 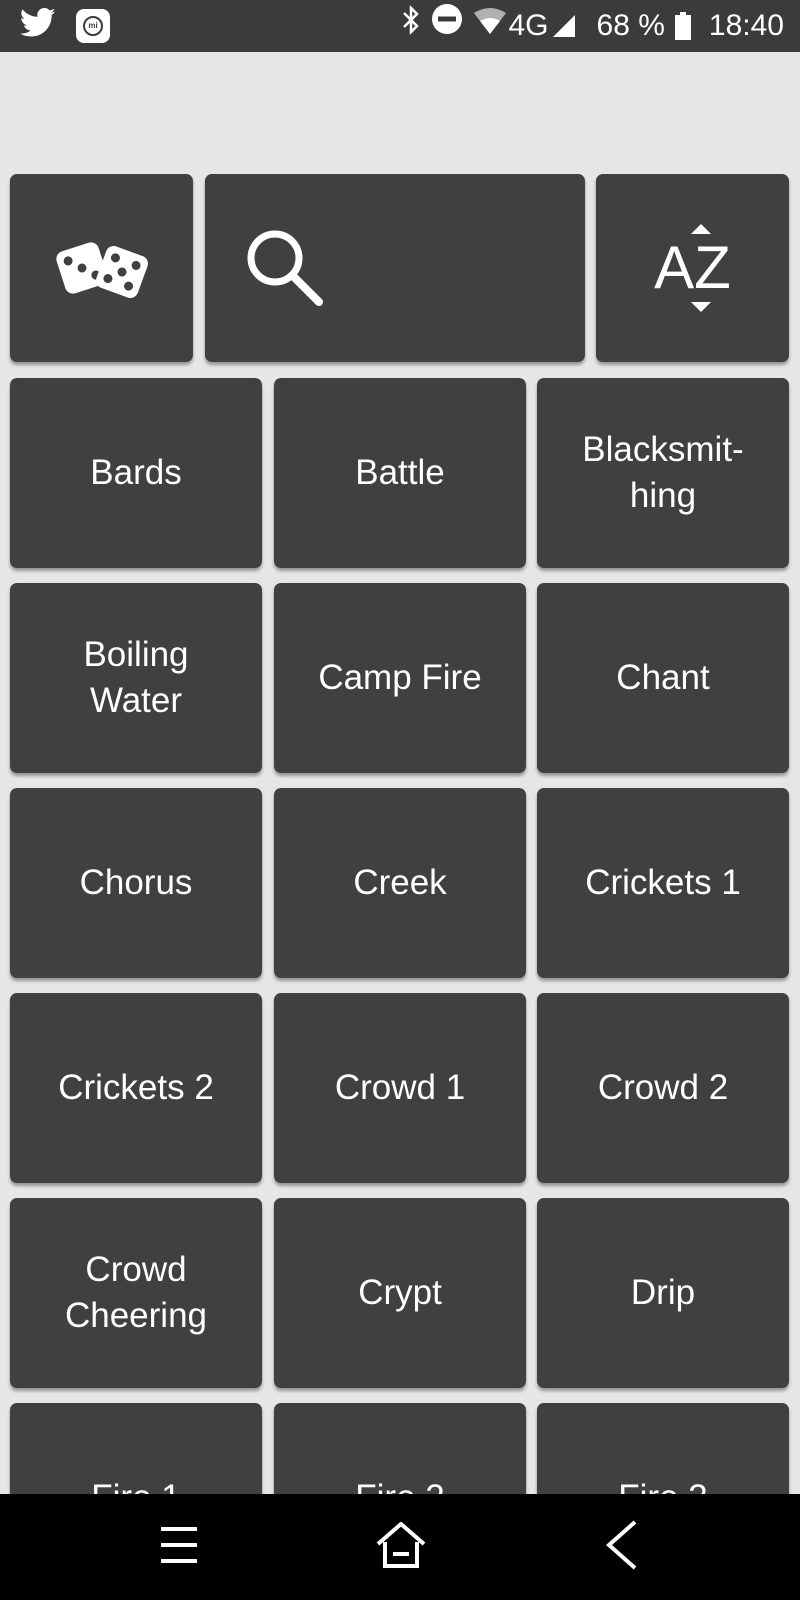 I want to click on status-bar-left: mi, so click(x=65, y=25).